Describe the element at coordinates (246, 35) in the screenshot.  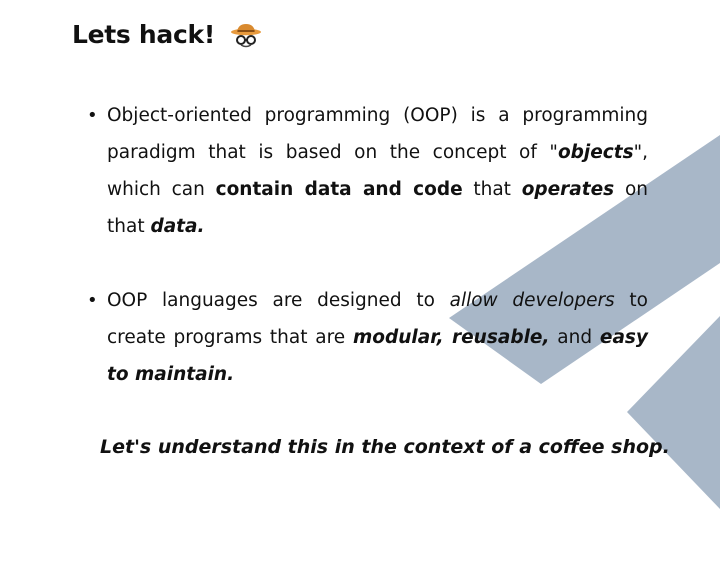
I see `hacker-with-hat-icon` at that location.